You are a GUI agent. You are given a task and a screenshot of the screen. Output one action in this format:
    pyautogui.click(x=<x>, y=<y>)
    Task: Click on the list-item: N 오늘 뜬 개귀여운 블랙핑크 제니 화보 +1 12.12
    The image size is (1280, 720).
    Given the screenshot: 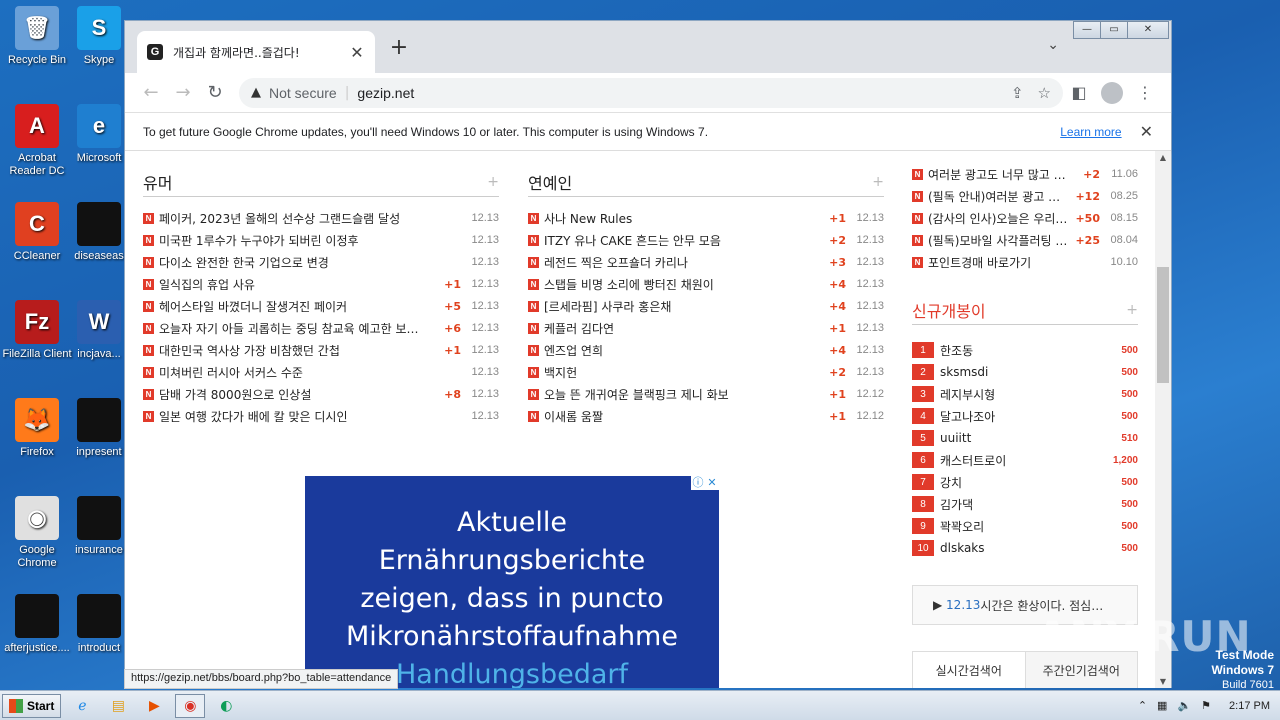 What is the action you would take?
    pyautogui.click(x=706, y=394)
    